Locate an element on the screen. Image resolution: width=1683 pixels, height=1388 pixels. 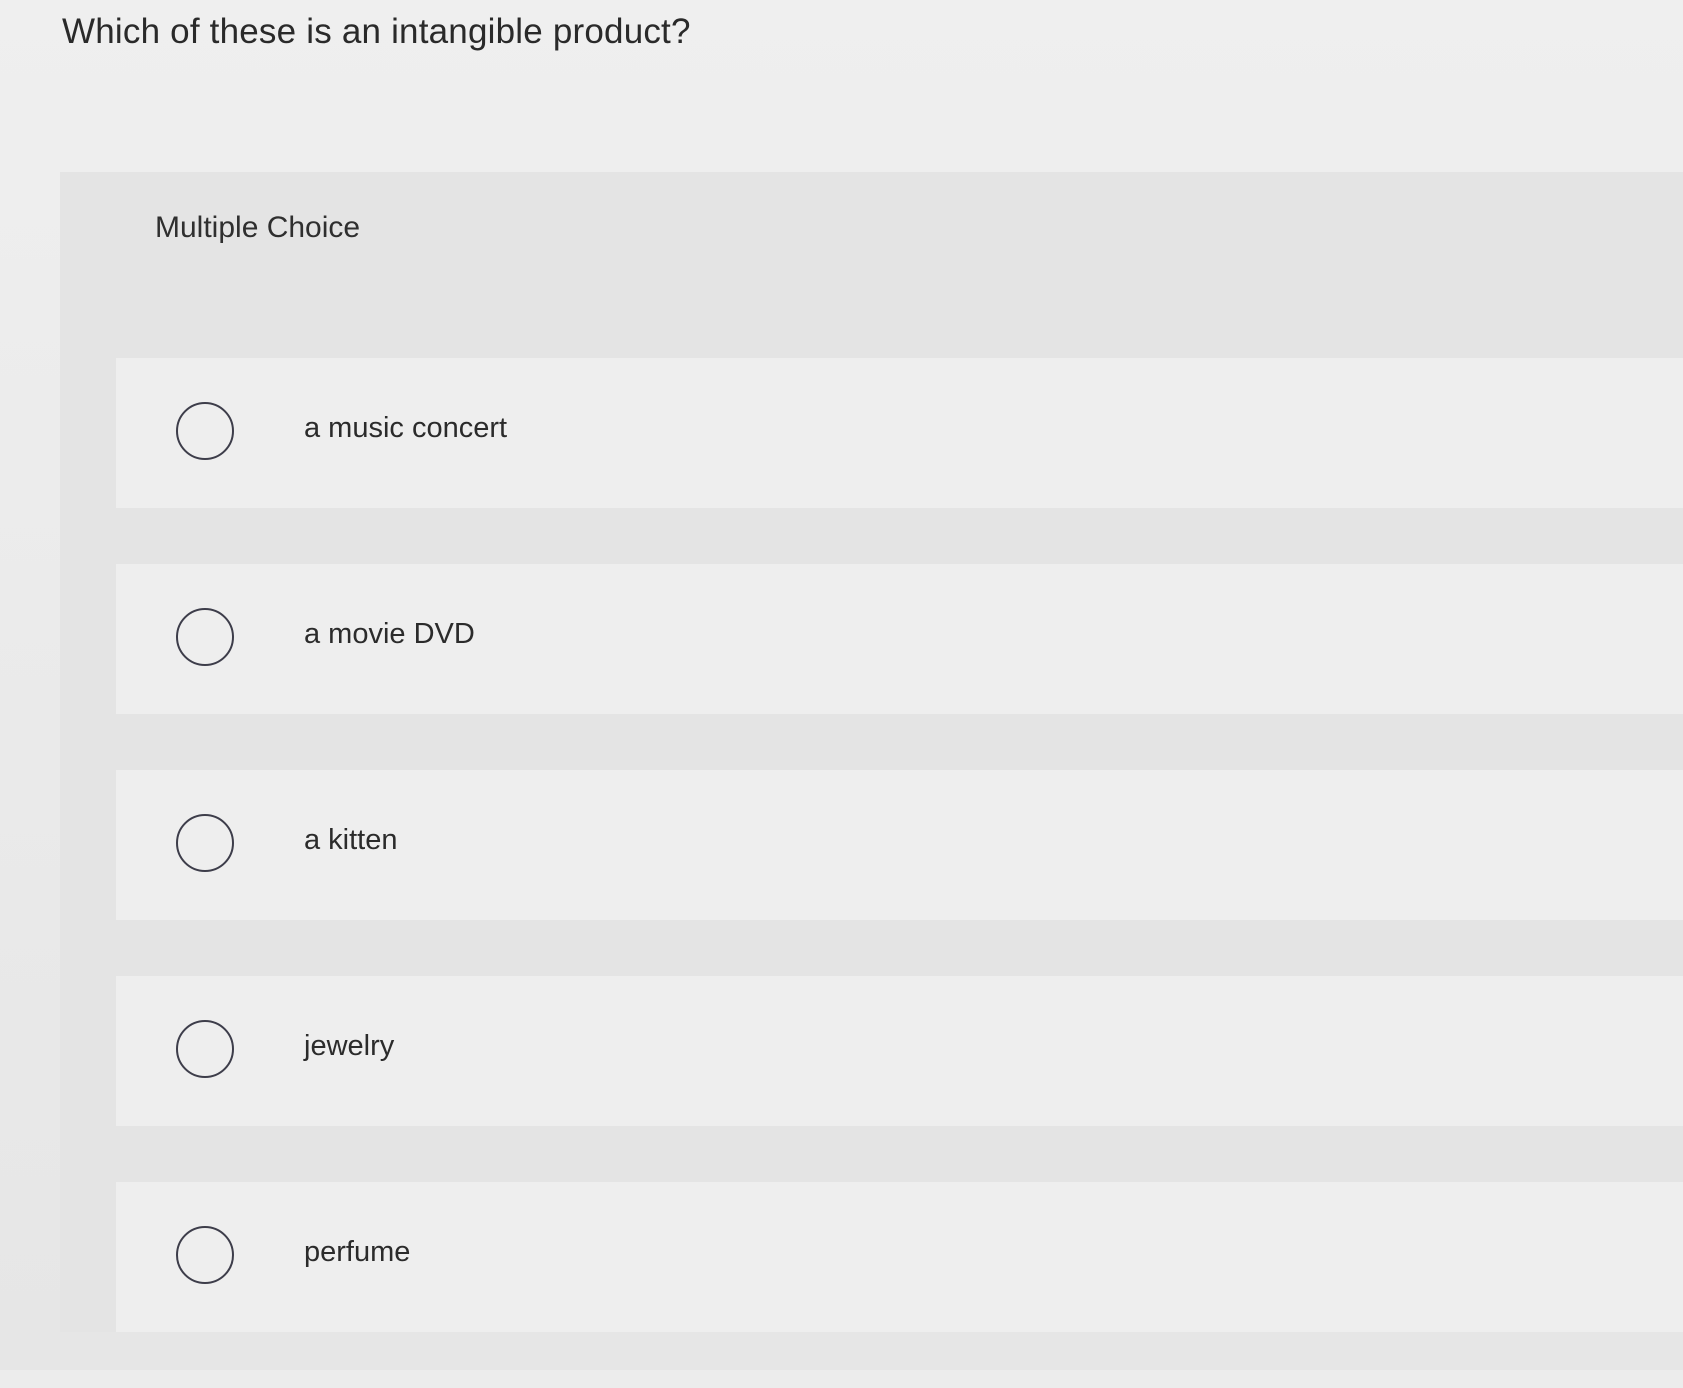
answer-option-jewelry: jewelry is located at coordinates (899, 1051).